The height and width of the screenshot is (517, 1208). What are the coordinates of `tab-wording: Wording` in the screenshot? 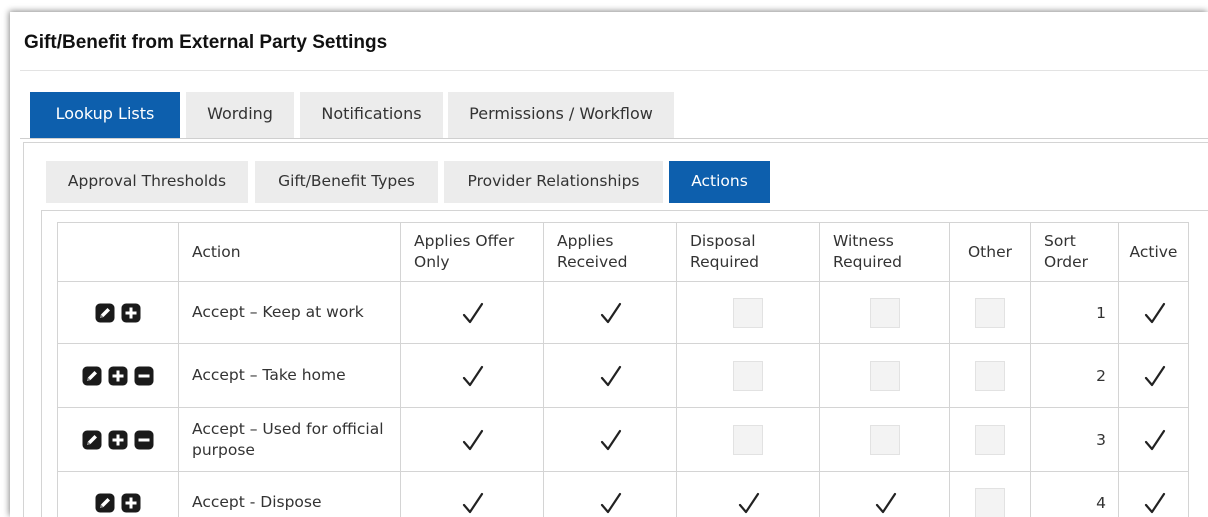 It's located at (240, 115).